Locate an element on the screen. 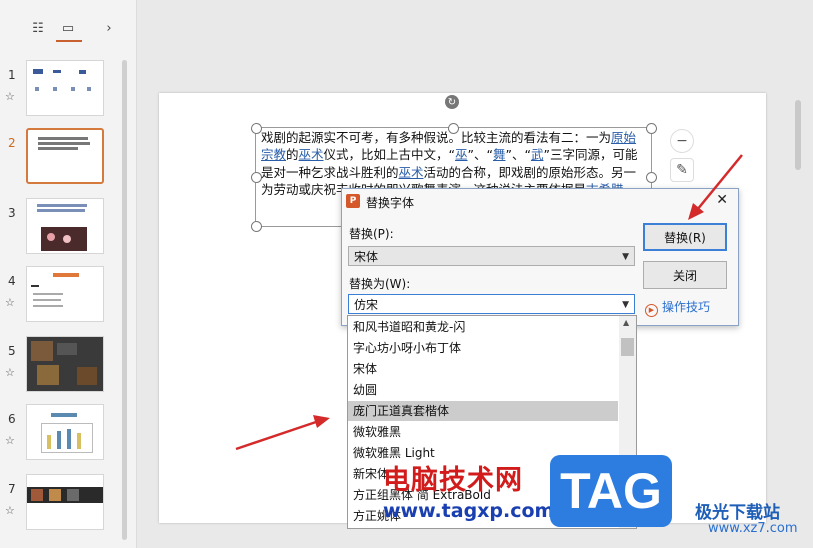 The width and height of the screenshot is (813, 548). watermark-tag-logo: TAG is located at coordinates (611, 491).